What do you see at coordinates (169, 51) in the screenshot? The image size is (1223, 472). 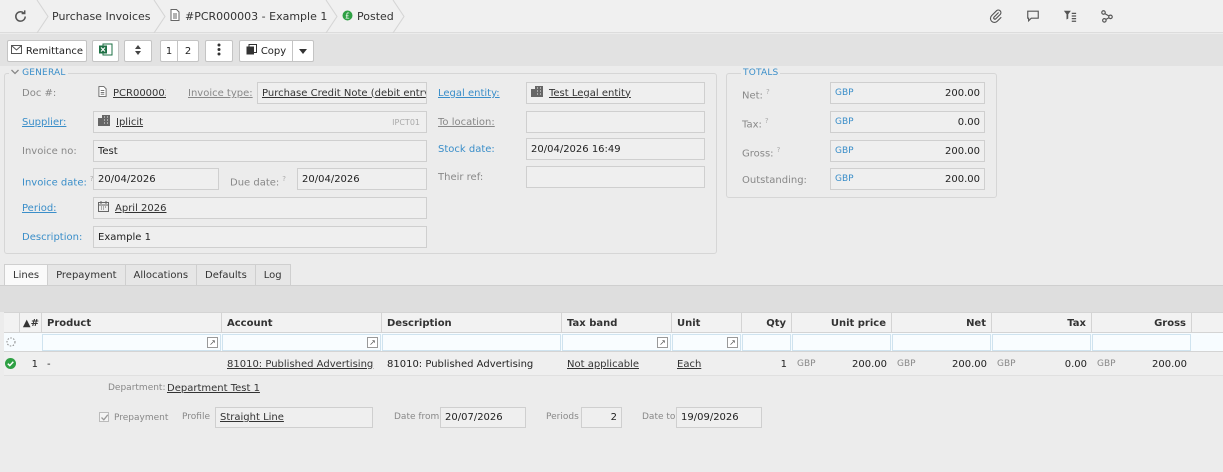 I see `page-1-button: 1` at bounding box center [169, 51].